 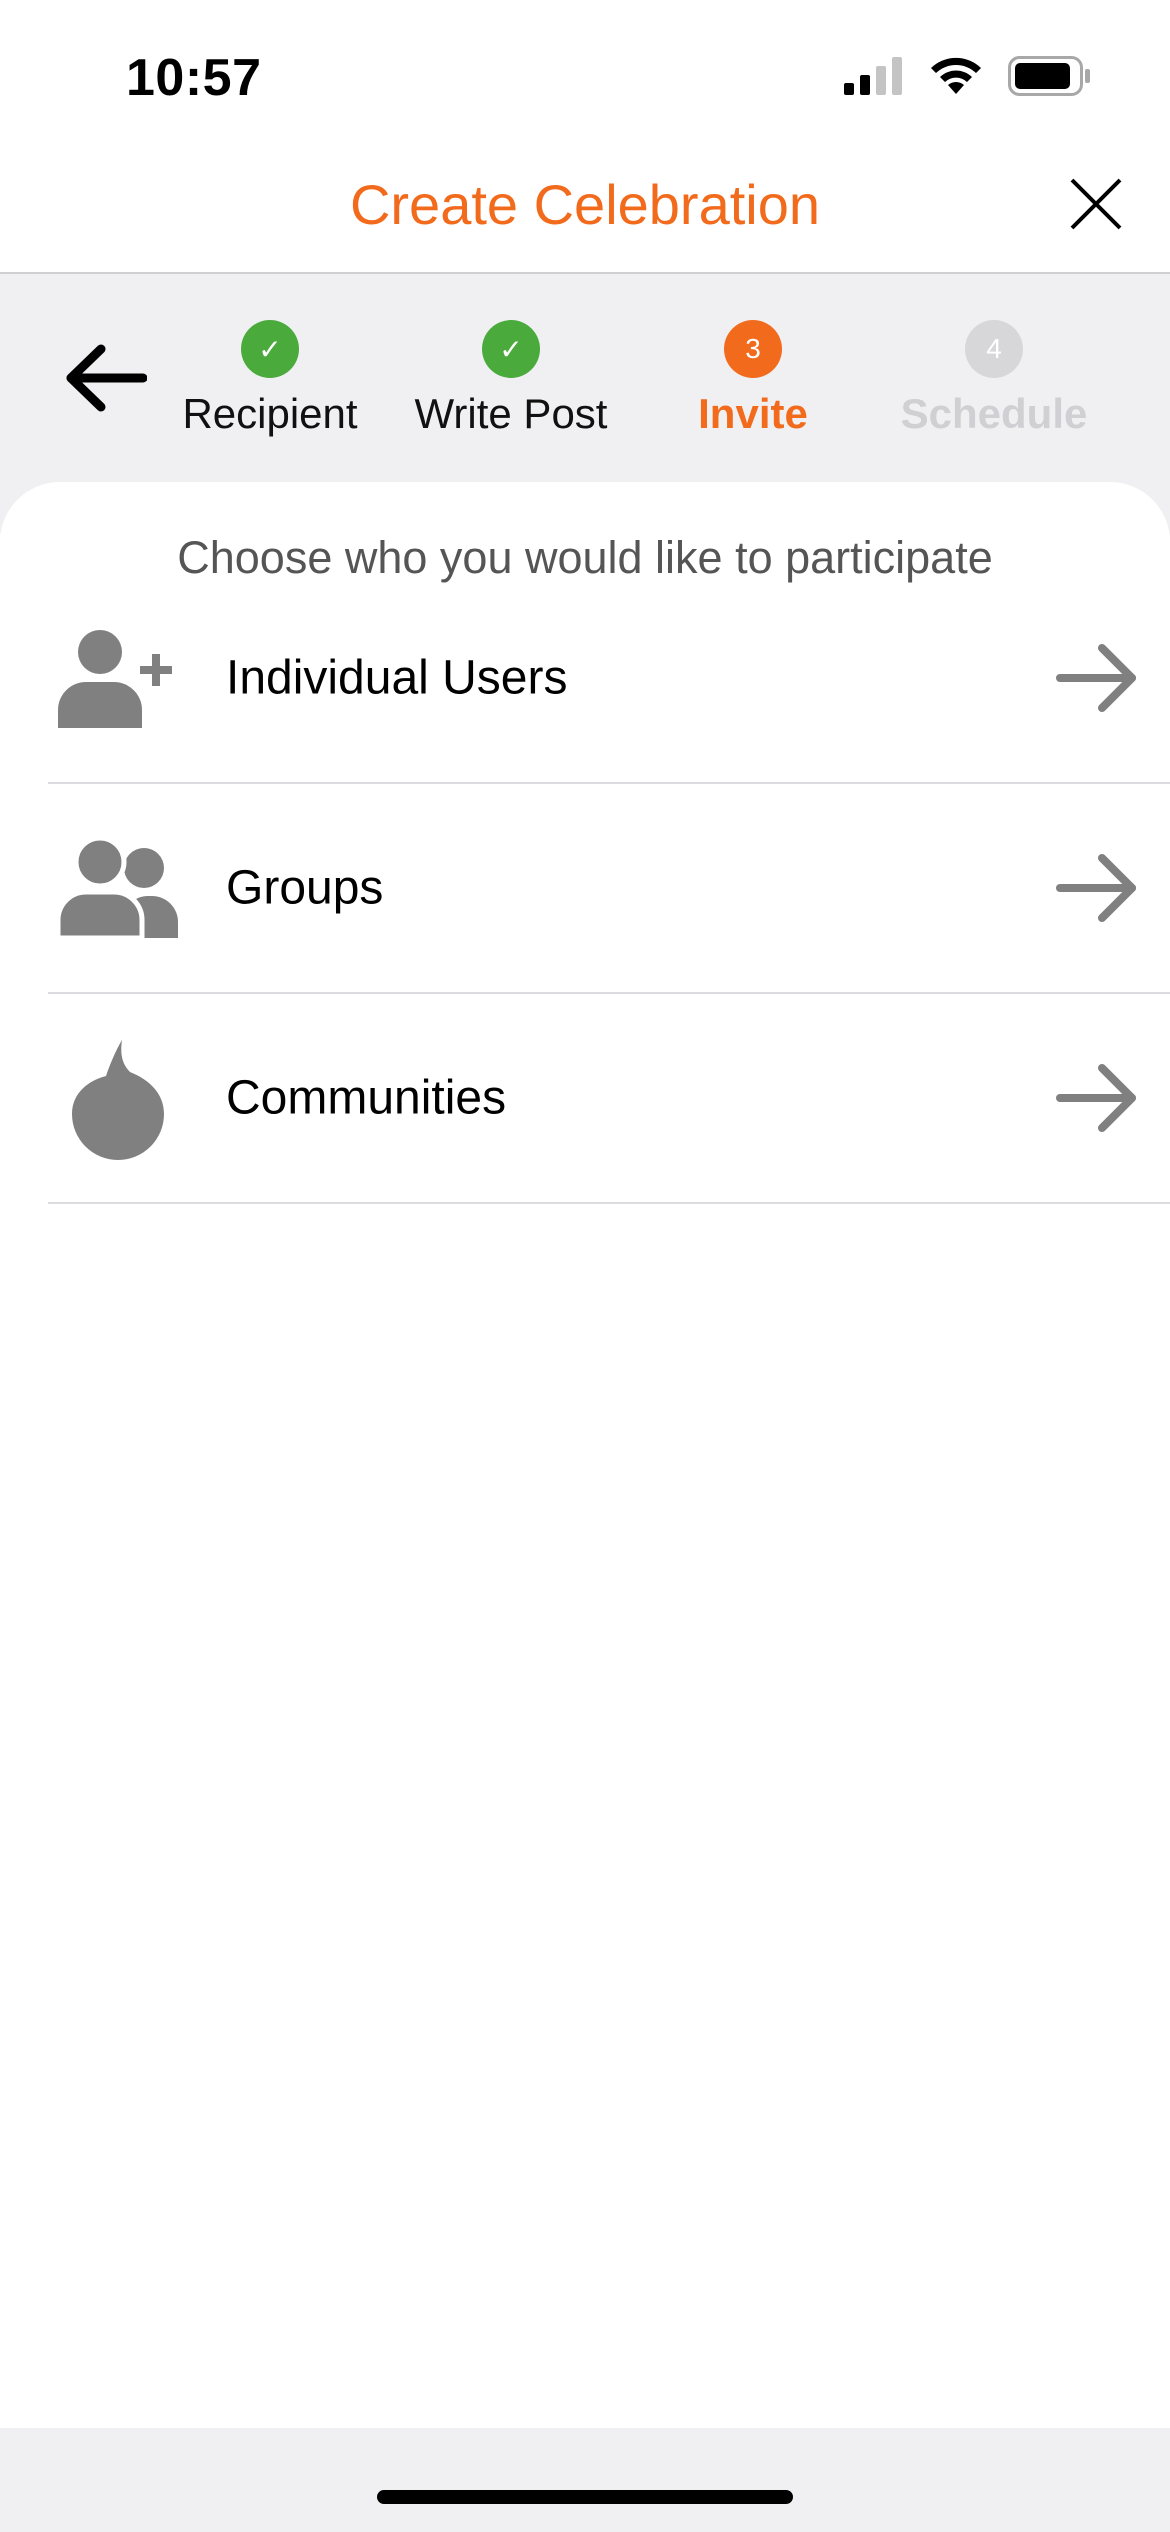 I want to click on step-schedule: 4 Schedule, so click(x=994, y=379).